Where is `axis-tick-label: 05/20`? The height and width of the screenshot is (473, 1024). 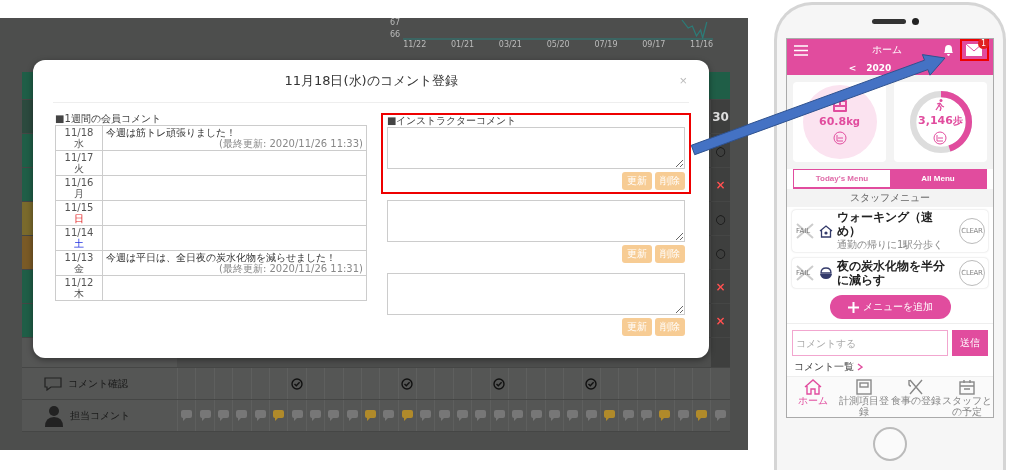 axis-tick-label: 05/20 is located at coordinates (558, 44).